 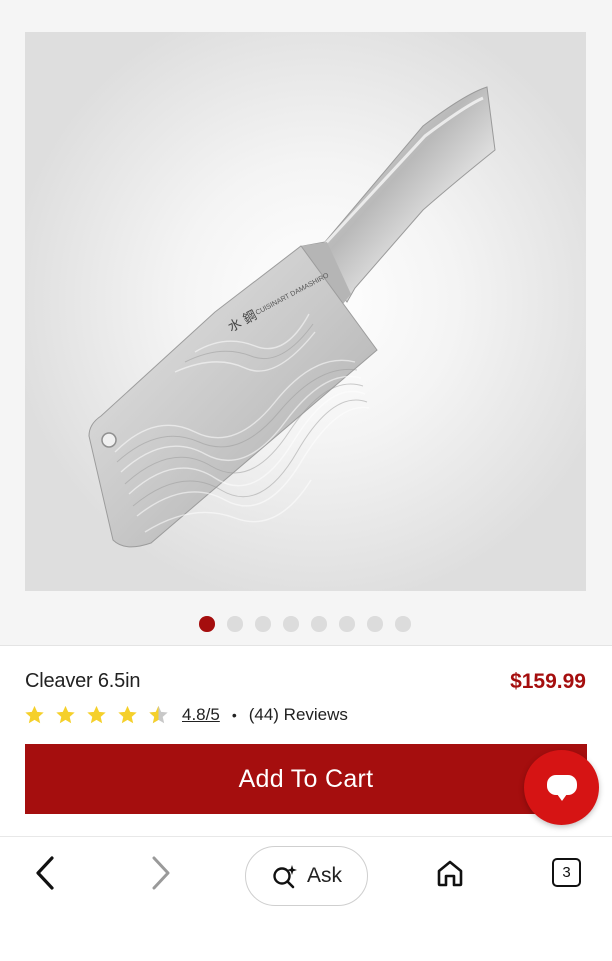 I want to click on rating-row: 4.8/5 • (44) Reviews, so click(x=185, y=715).